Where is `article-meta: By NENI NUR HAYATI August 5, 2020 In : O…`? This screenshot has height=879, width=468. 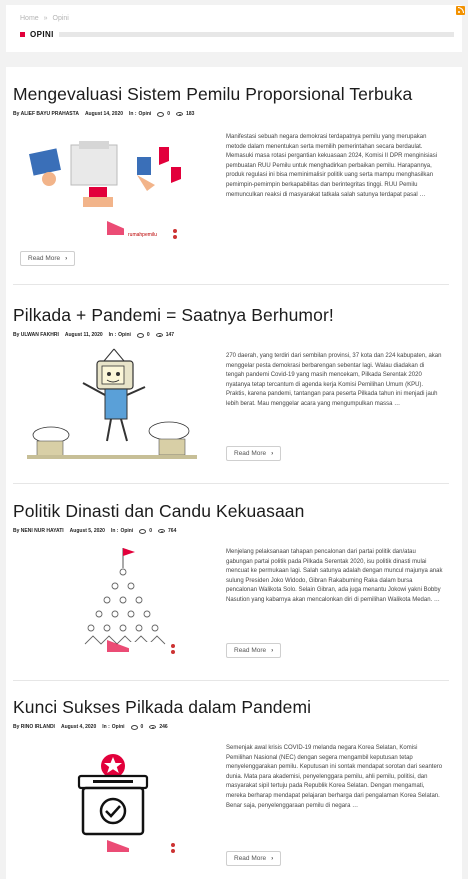
article-meta: By NENI NUR HAYATI August 5, 2020 In : O… is located at coordinates (231, 531).